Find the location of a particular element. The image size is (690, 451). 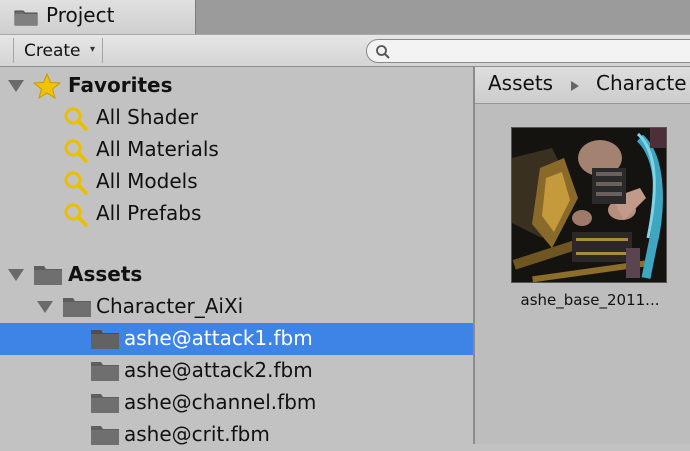

tree-item-all-prefabs: All Prefabs is located at coordinates (236, 214).